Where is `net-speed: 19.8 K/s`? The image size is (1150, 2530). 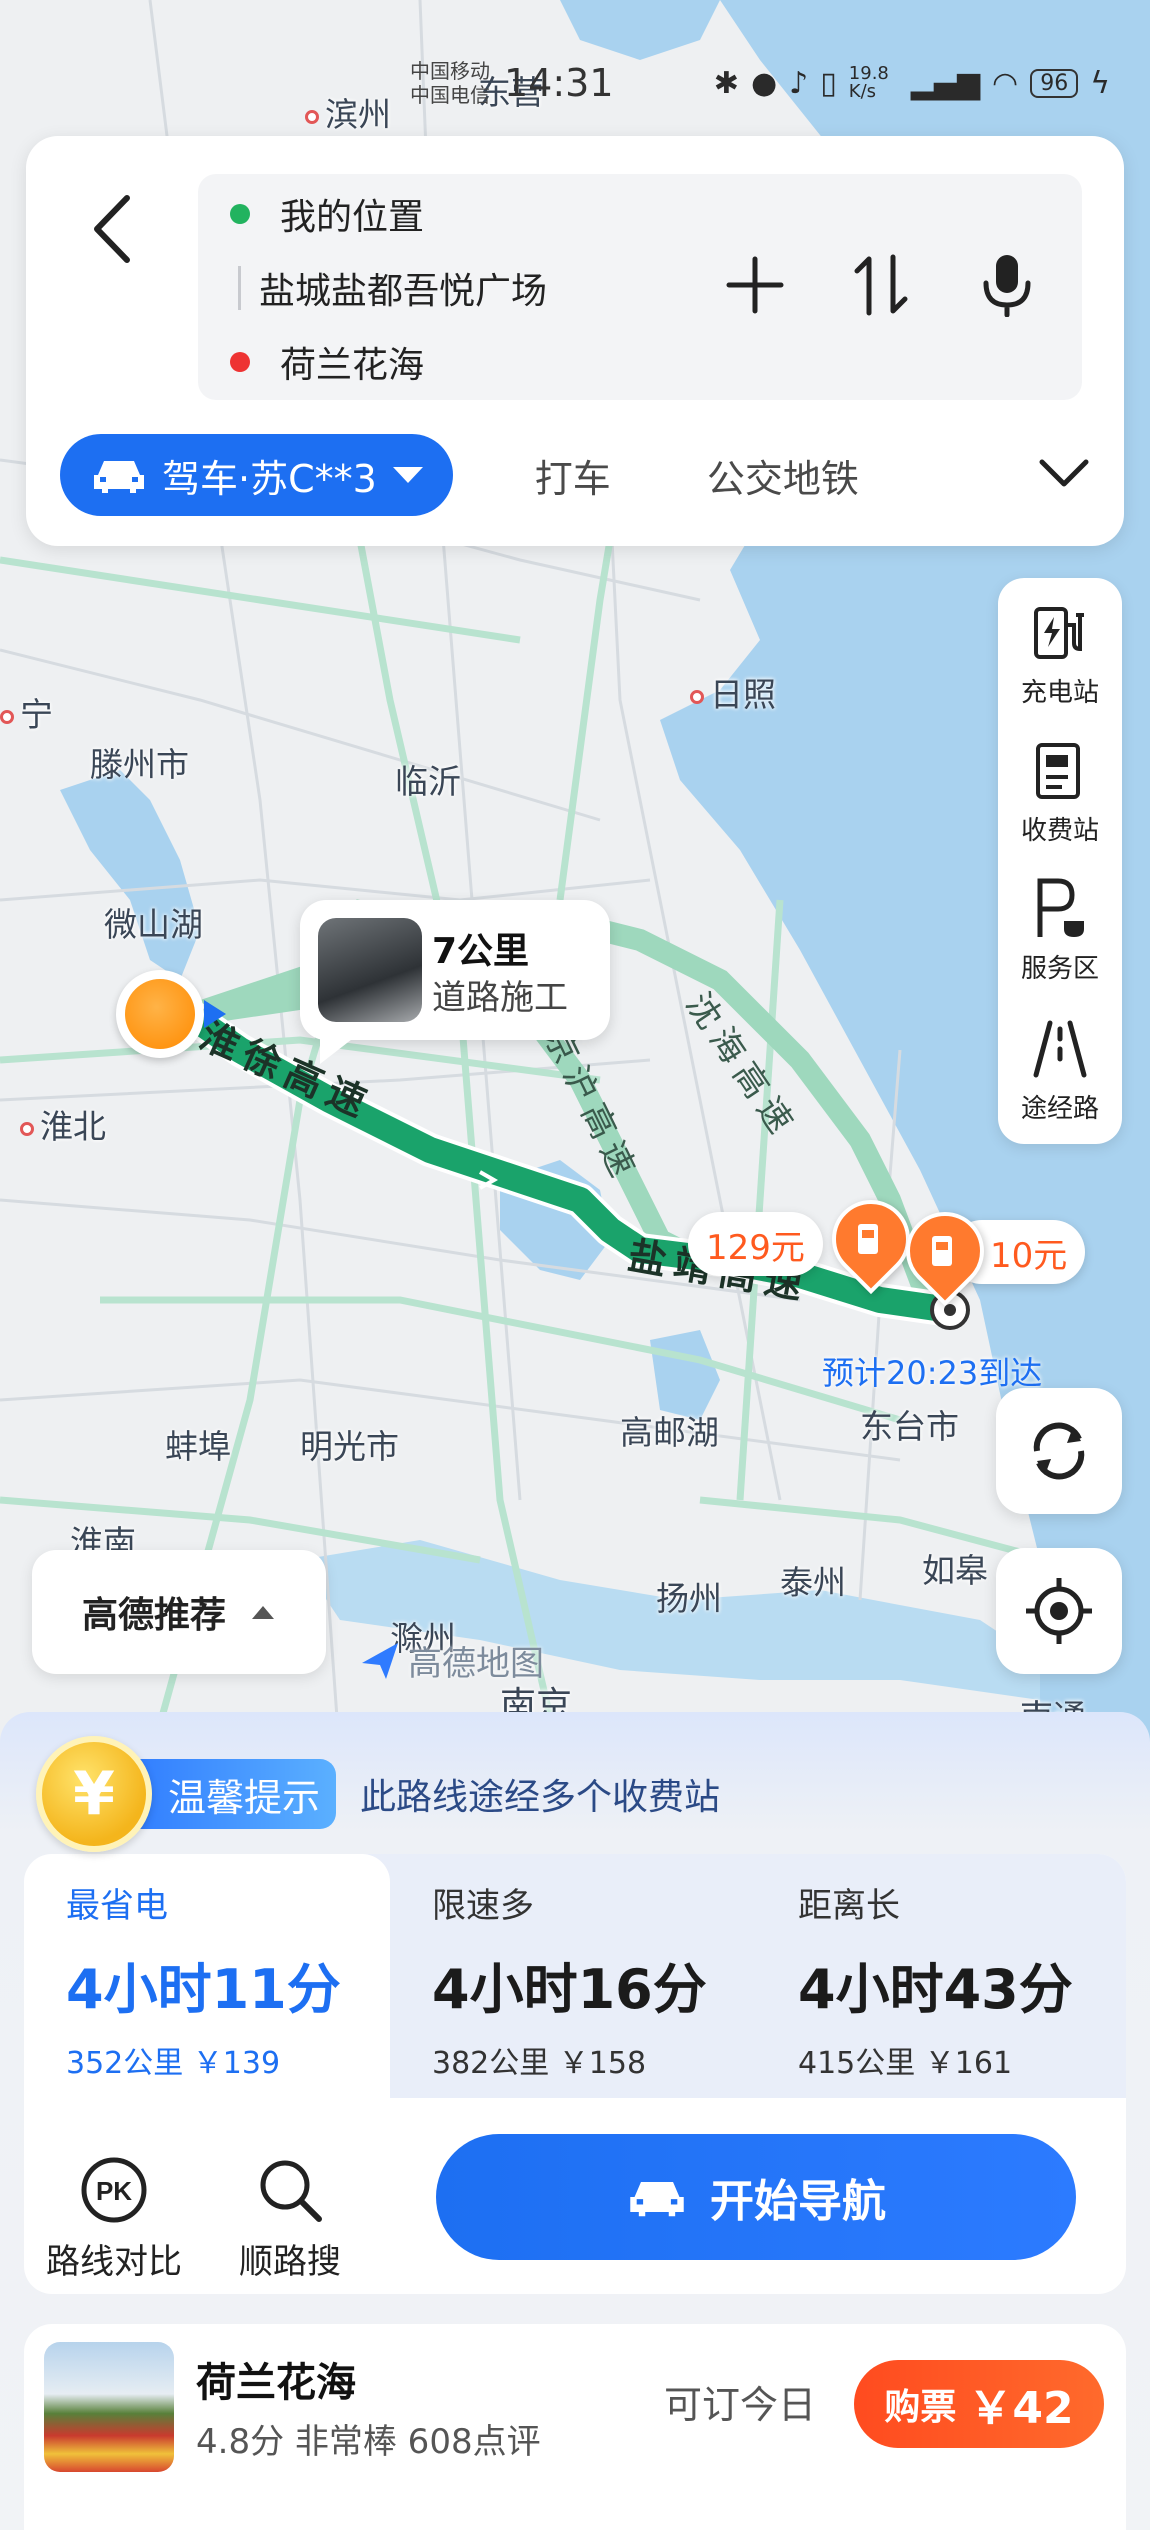
net-speed: 19.8 K/s is located at coordinates (868, 82).